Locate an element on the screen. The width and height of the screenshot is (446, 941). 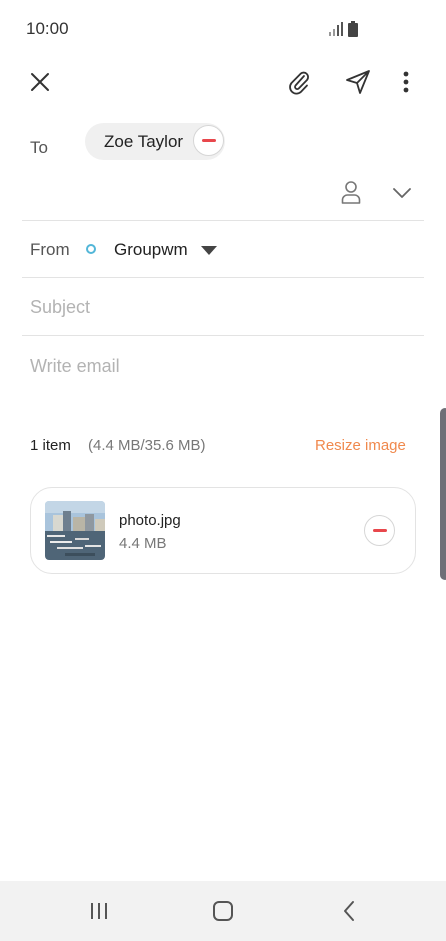
recipient-chip: Zoe Taylor is located at coordinates (155, 141).